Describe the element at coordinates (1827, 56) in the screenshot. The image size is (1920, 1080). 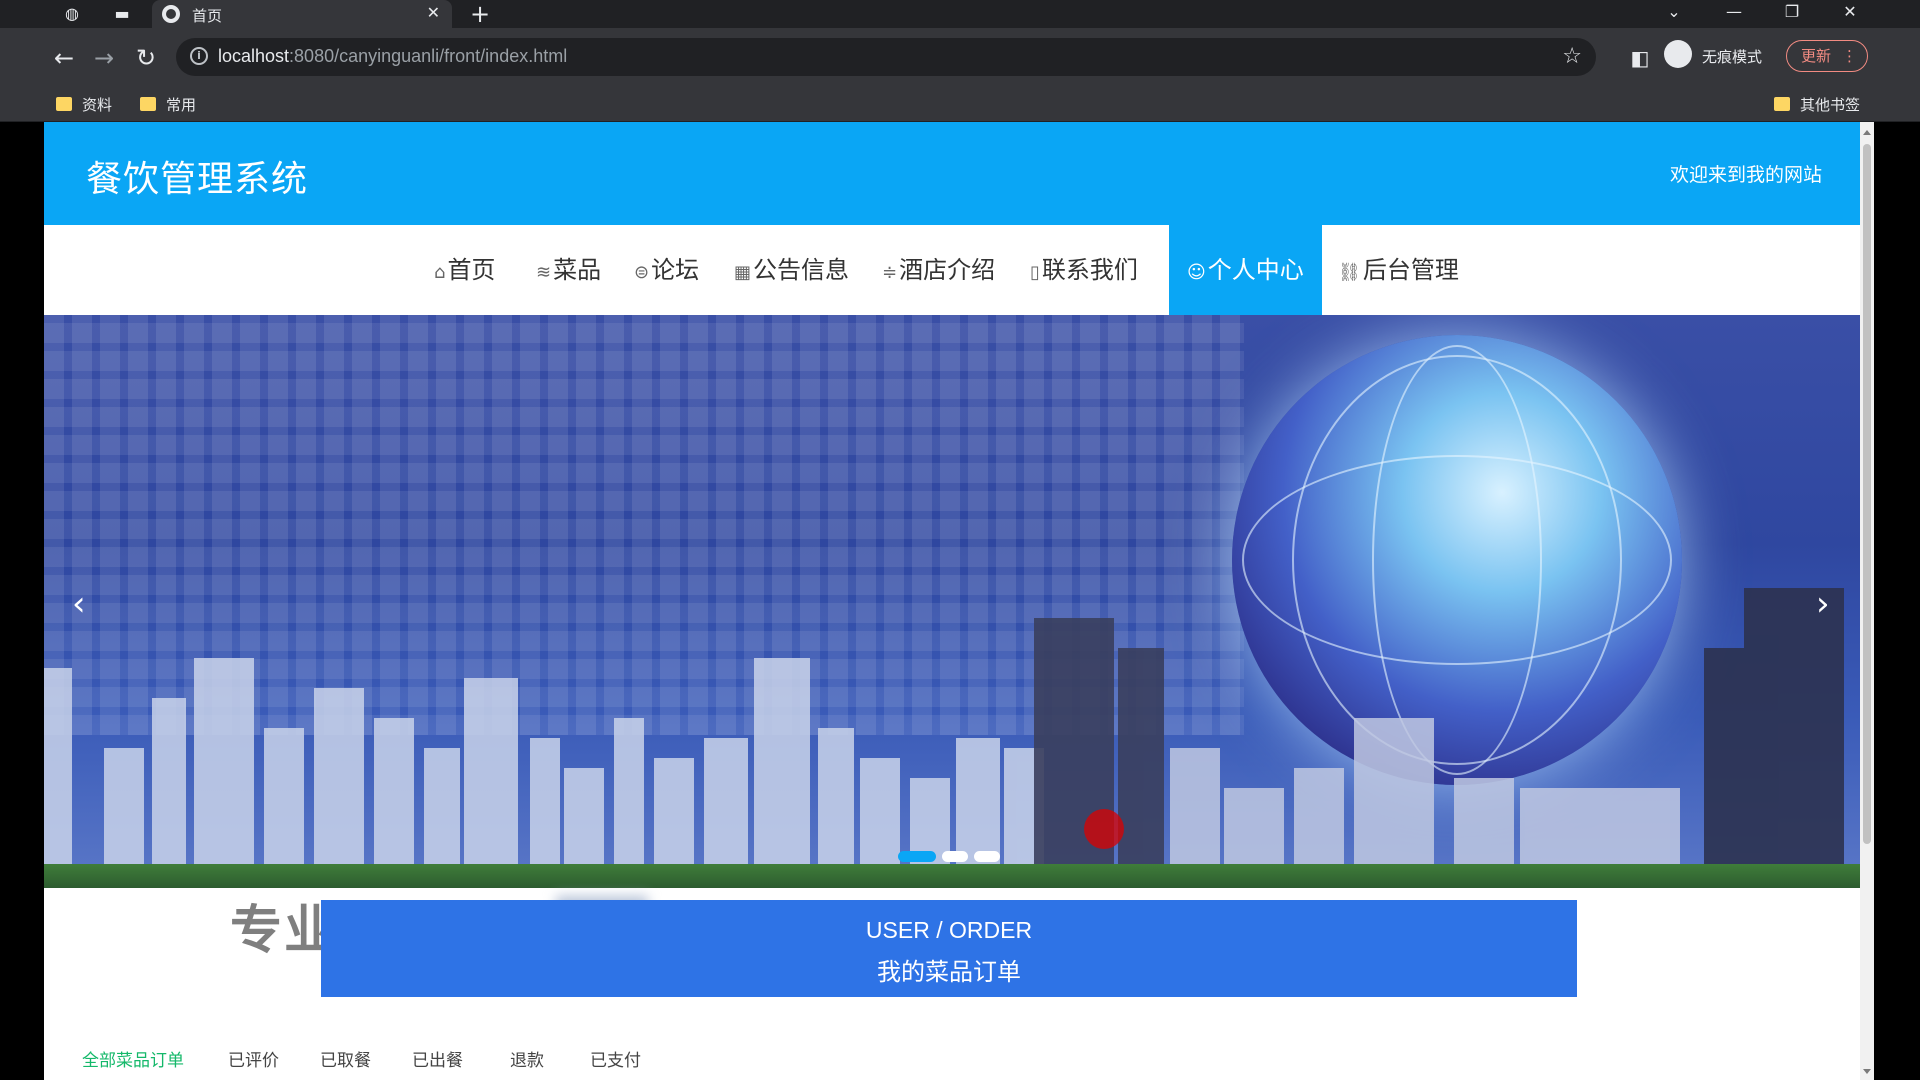
I see `update-button: 更新 ⋮` at that location.